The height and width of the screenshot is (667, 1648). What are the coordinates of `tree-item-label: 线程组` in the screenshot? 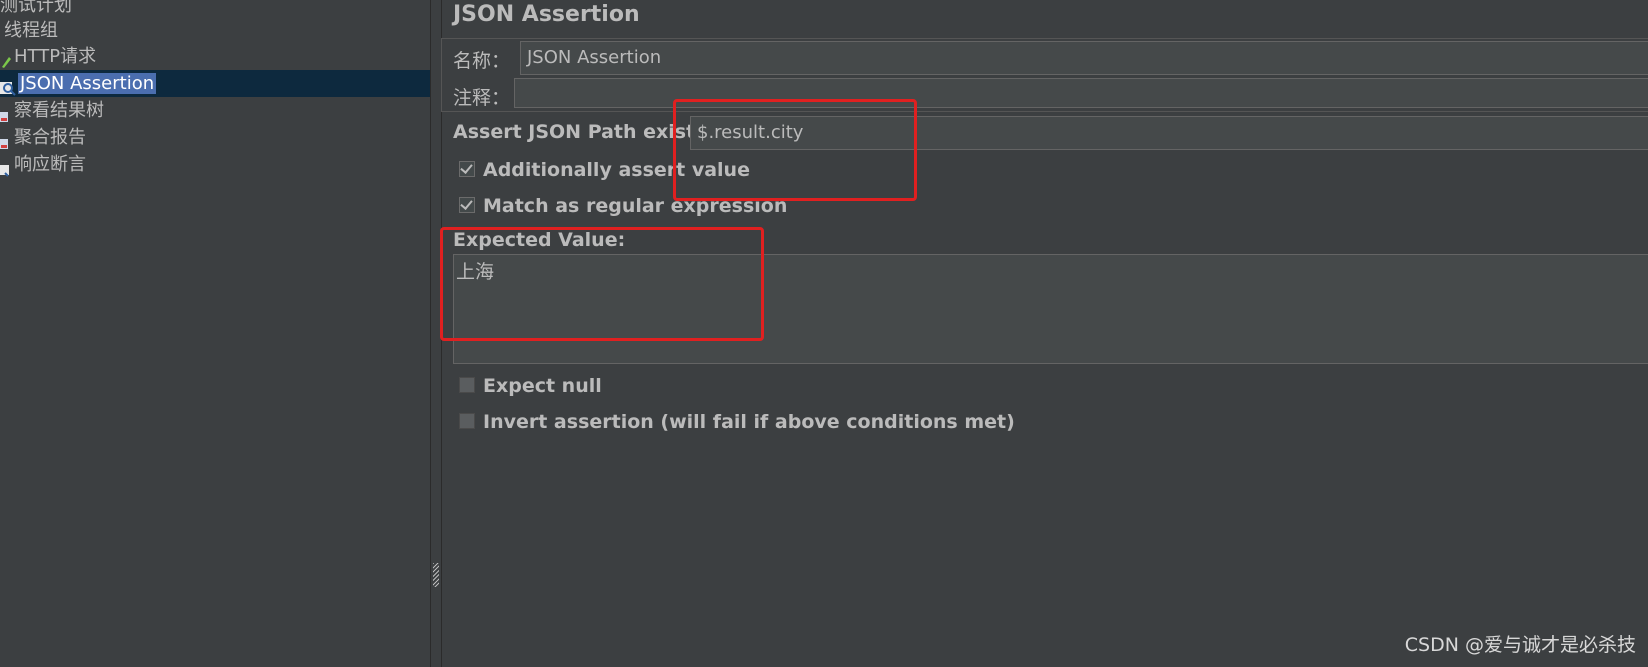 It's located at (31, 30).